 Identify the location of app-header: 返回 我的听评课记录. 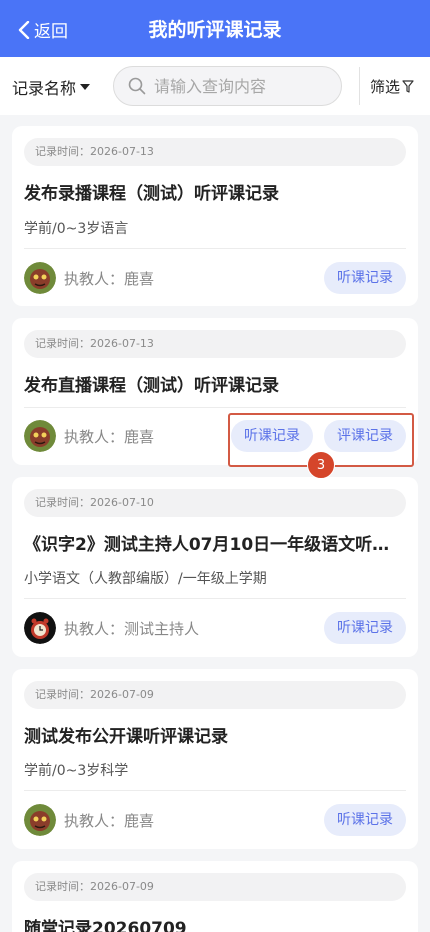
(215, 28).